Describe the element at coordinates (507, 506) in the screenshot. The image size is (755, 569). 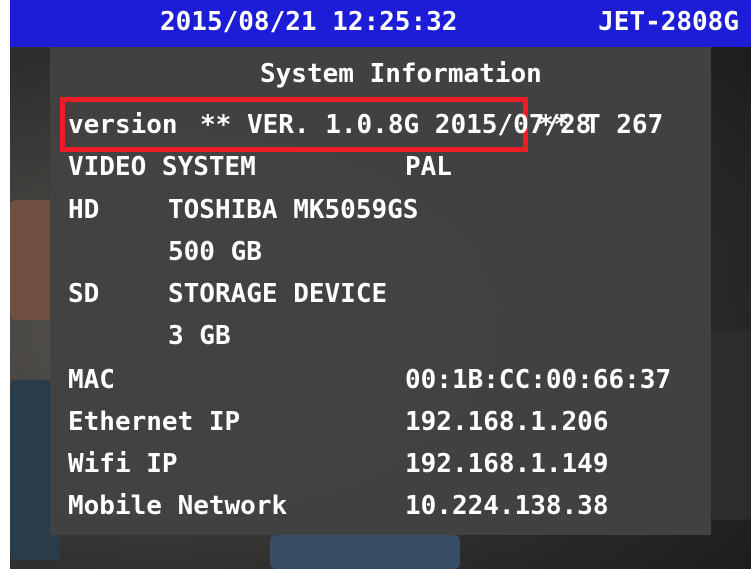
I see `mobile-network-value: 10.224.138.38` at that location.